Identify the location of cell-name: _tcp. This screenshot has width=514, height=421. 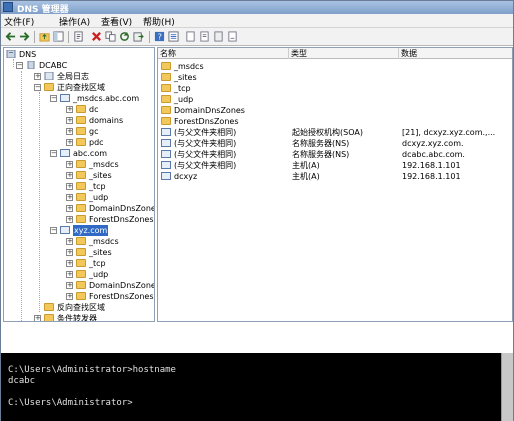
(182, 88).